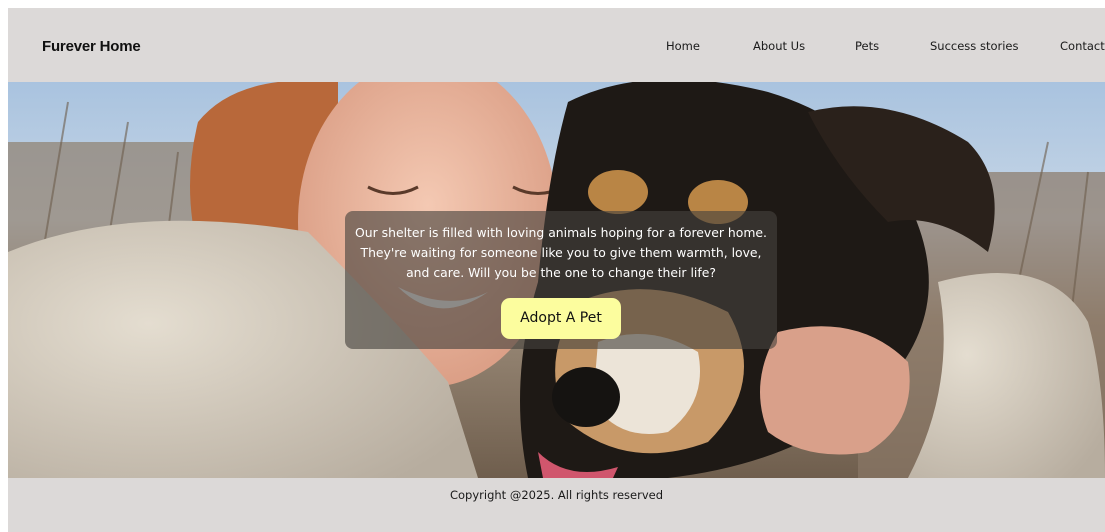 The height and width of the screenshot is (532, 1105). What do you see at coordinates (867, 46) in the screenshot?
I see `nav-pets: Pets` at bounding box center [867, 46].